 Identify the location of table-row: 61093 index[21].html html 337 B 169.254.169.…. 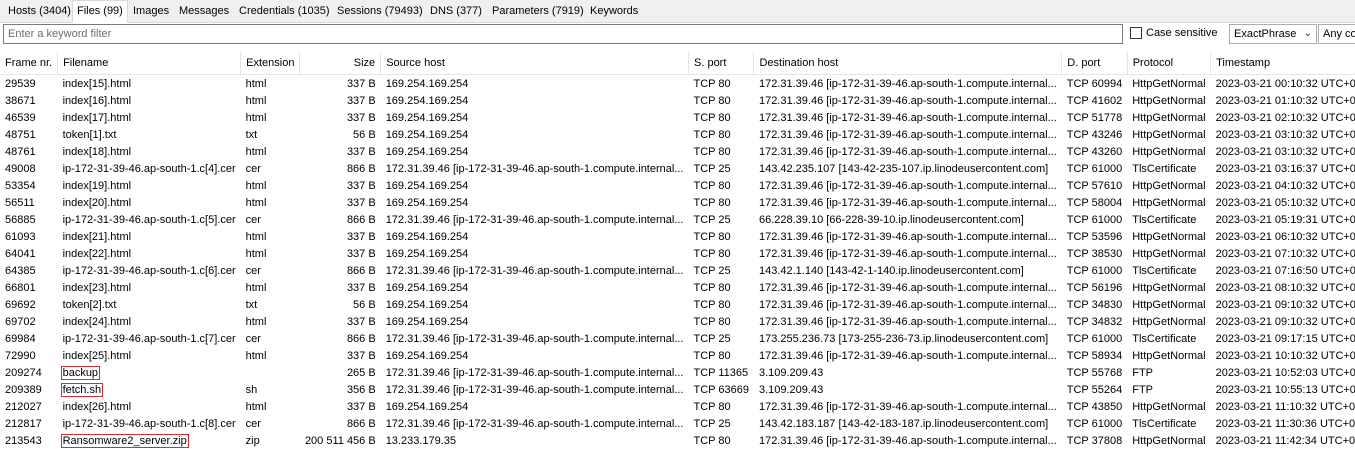
(677, 236).